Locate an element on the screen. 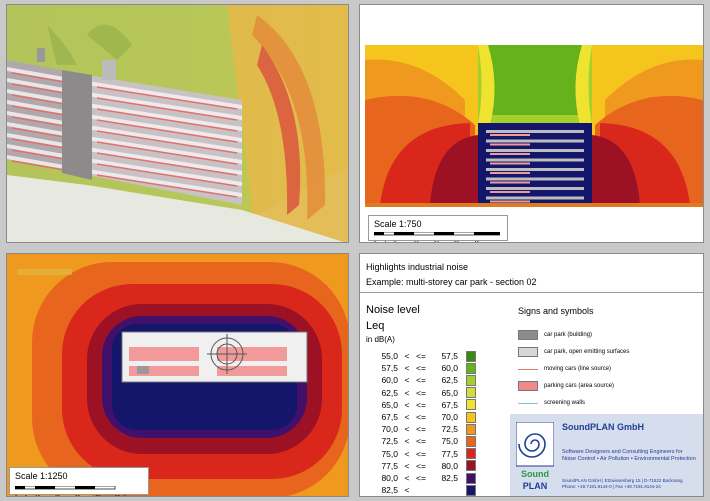 Image resolution: width=710 pixels, height=501 pixels. level-from: 60,0 is located at coordinates (389, 380).